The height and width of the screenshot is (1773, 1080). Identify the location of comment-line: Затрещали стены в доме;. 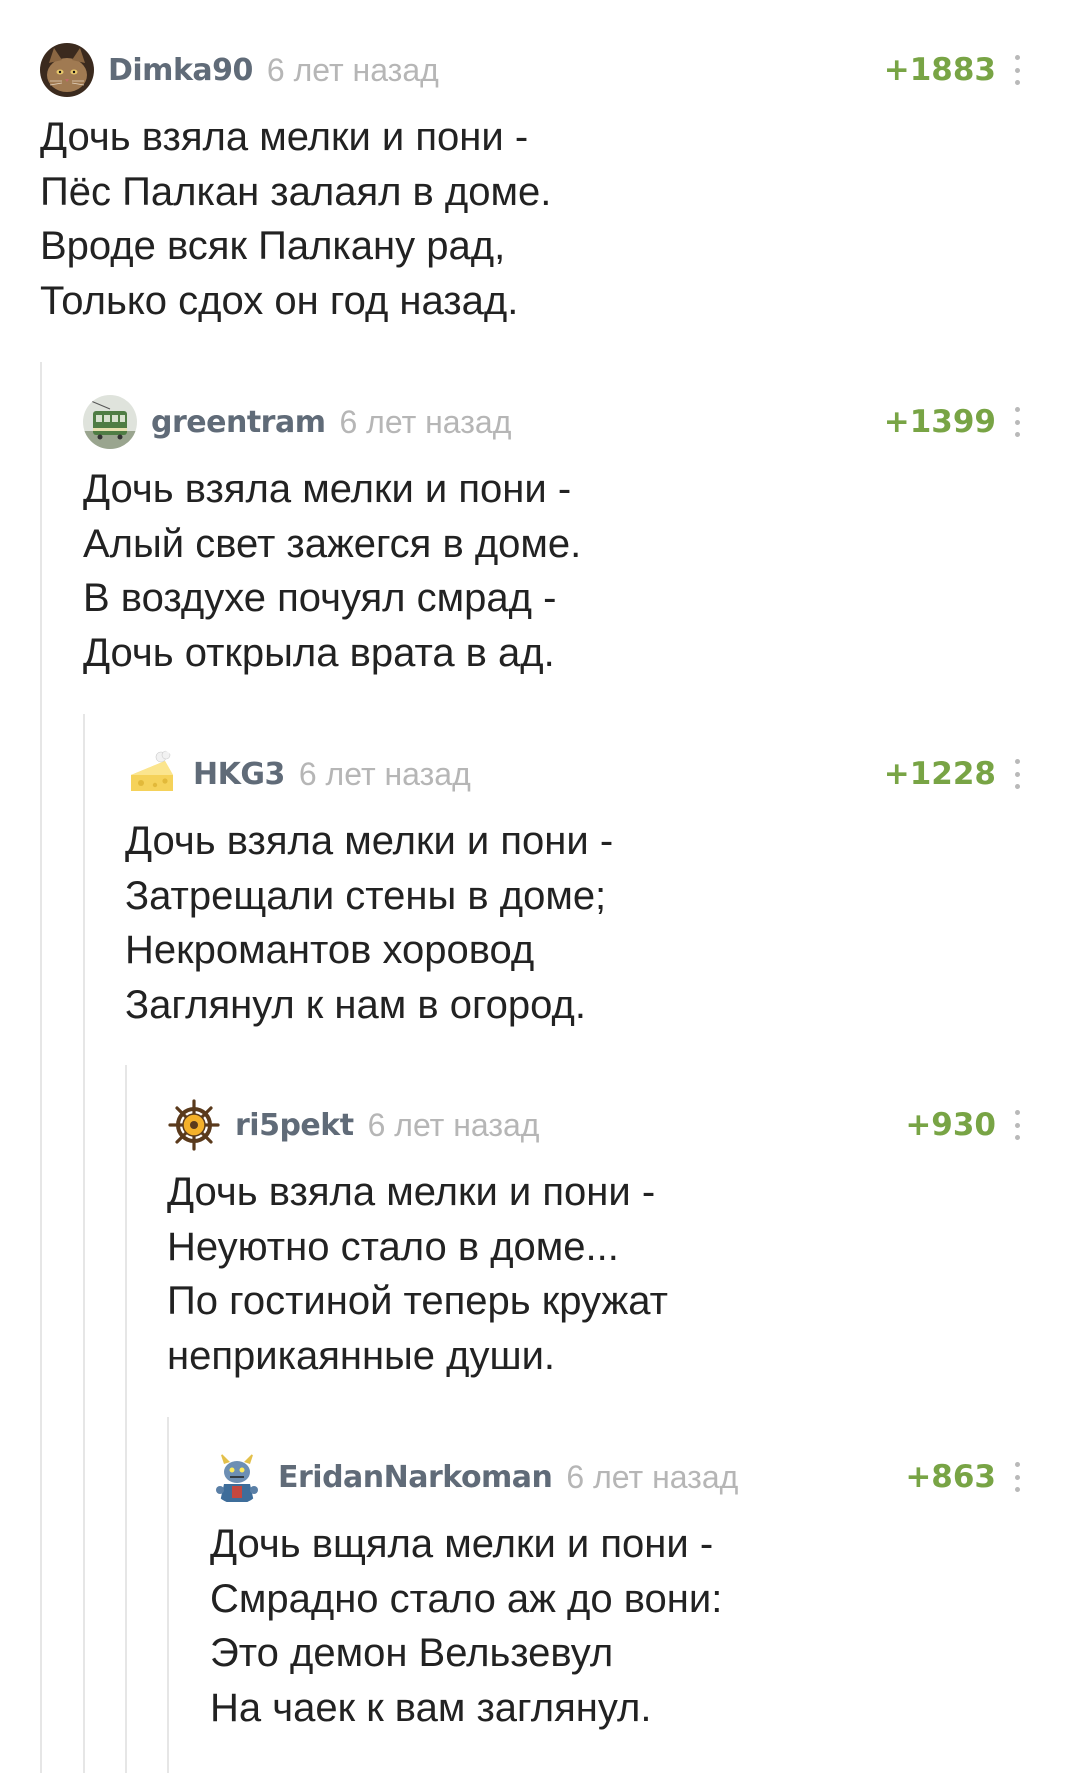
(366, 895).